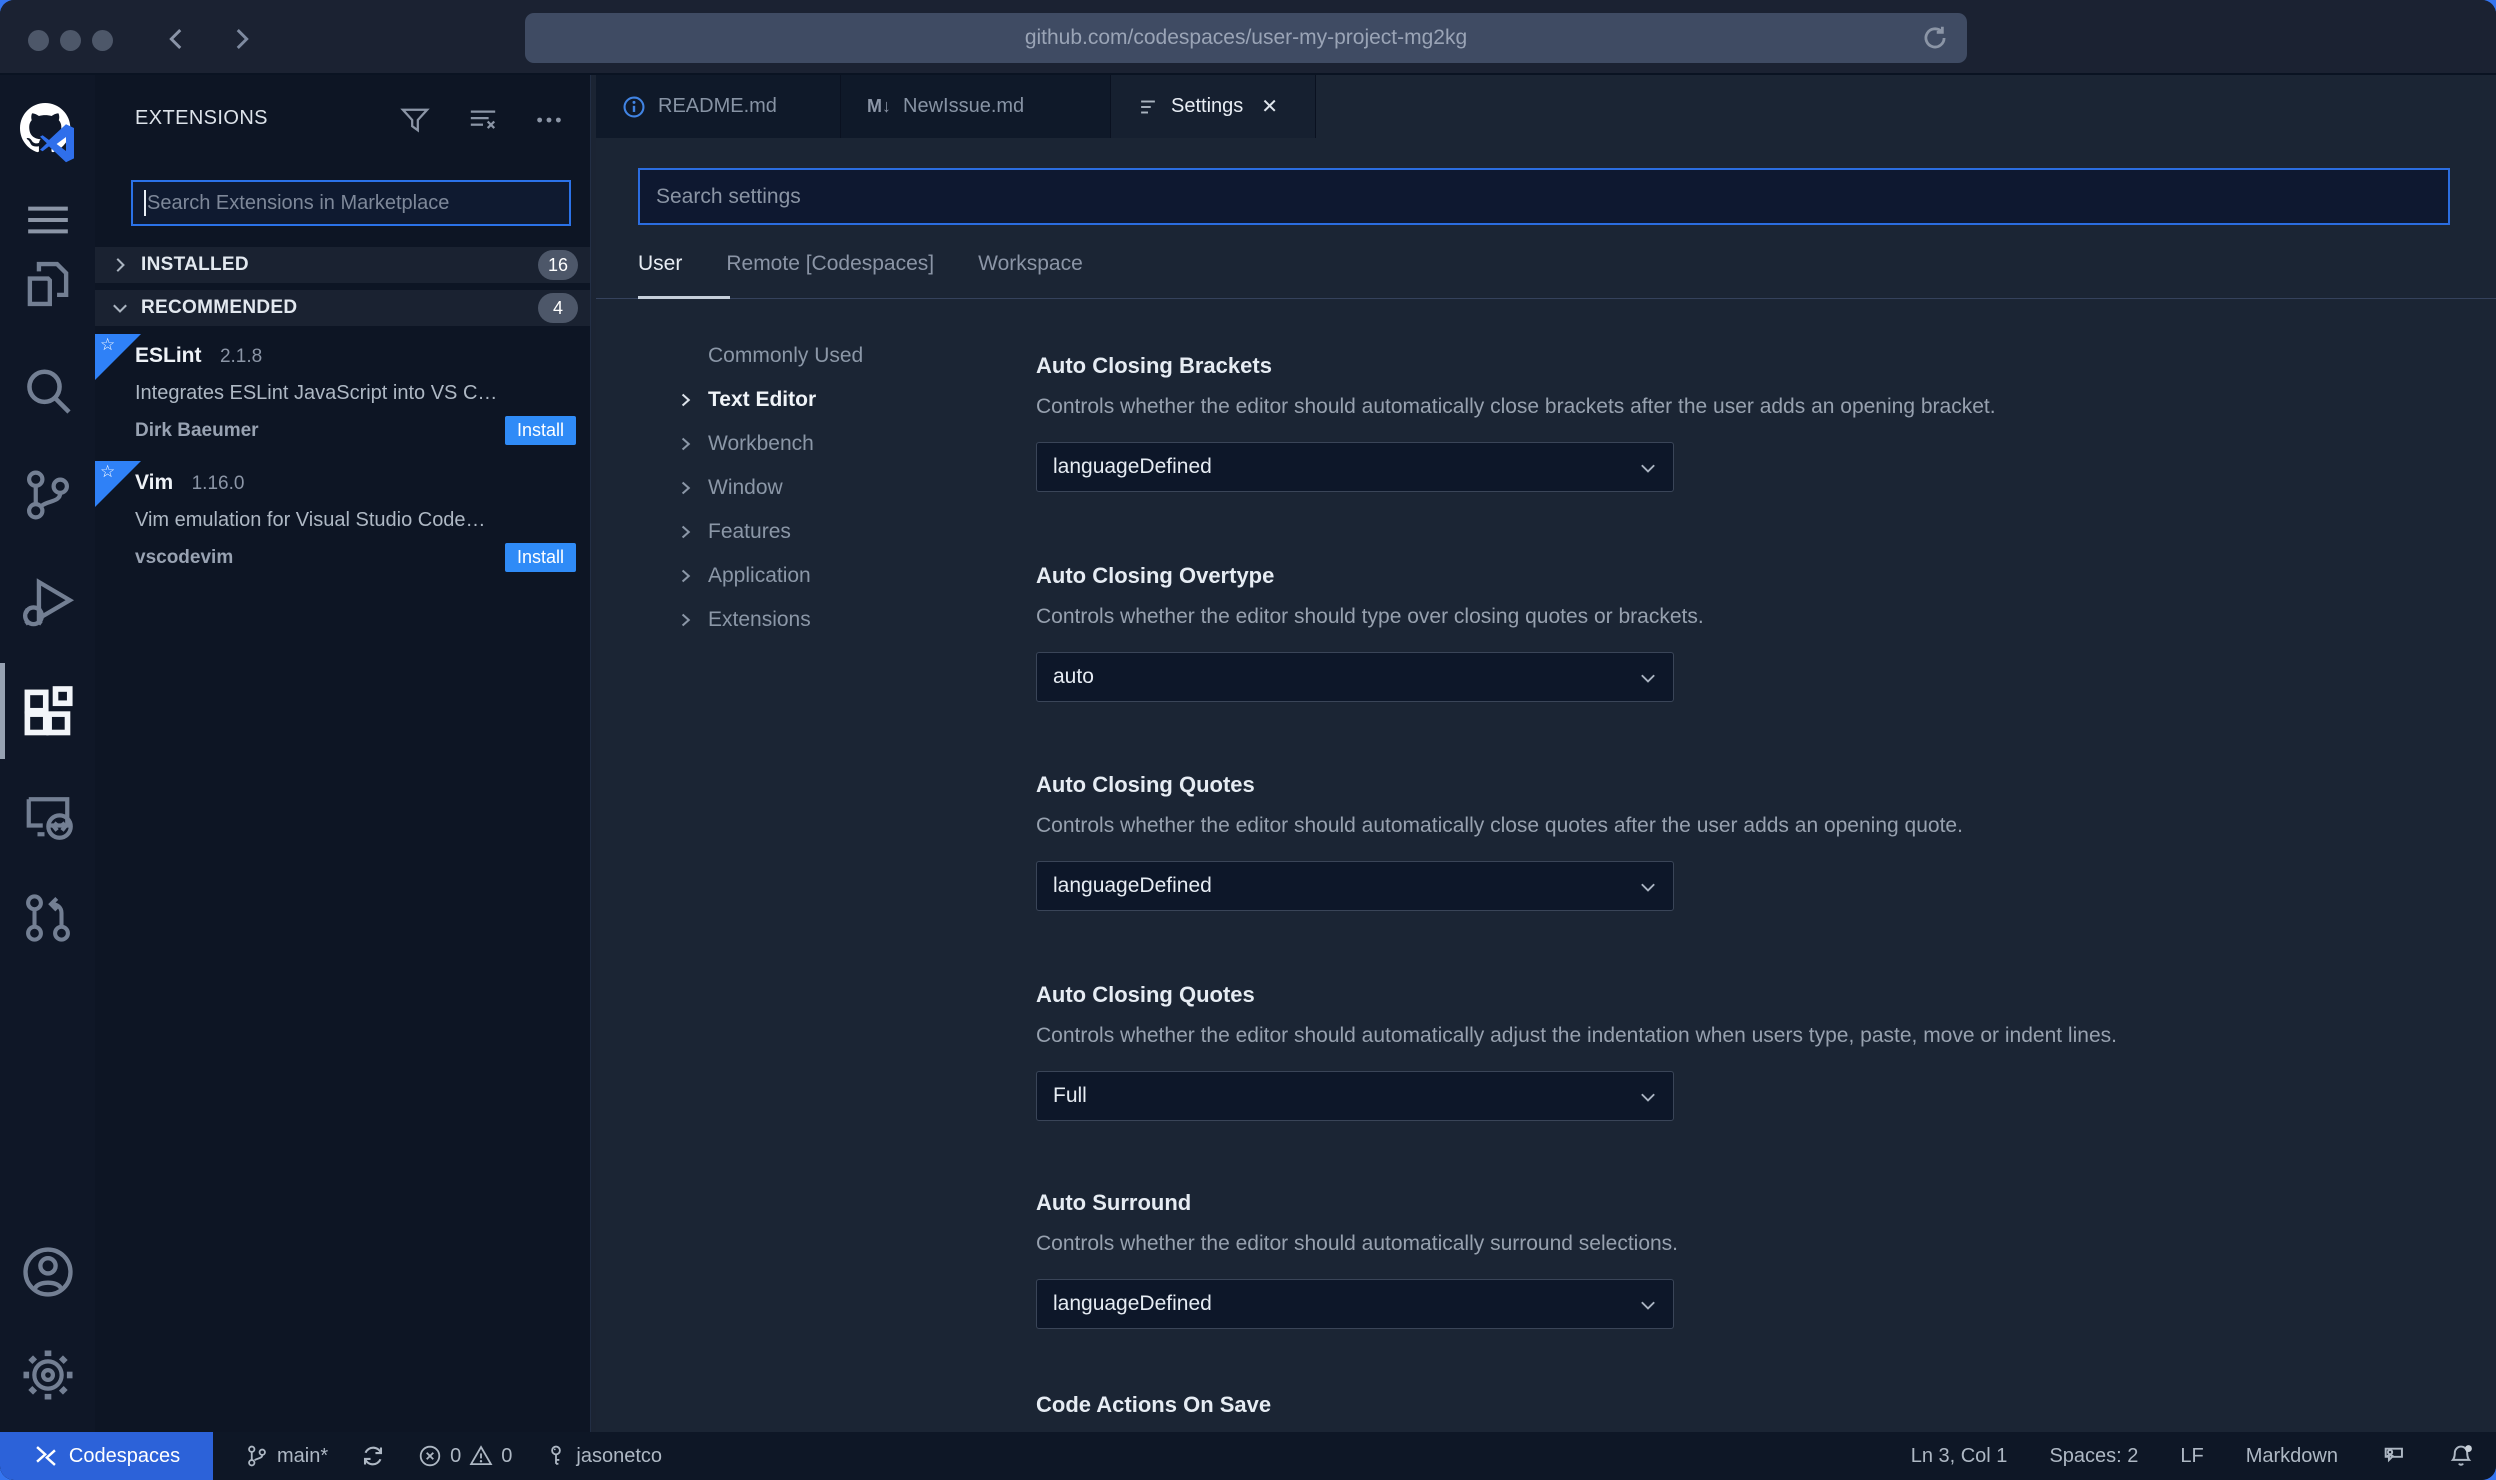  I want to click on reload-icon, so click(1935, 38).